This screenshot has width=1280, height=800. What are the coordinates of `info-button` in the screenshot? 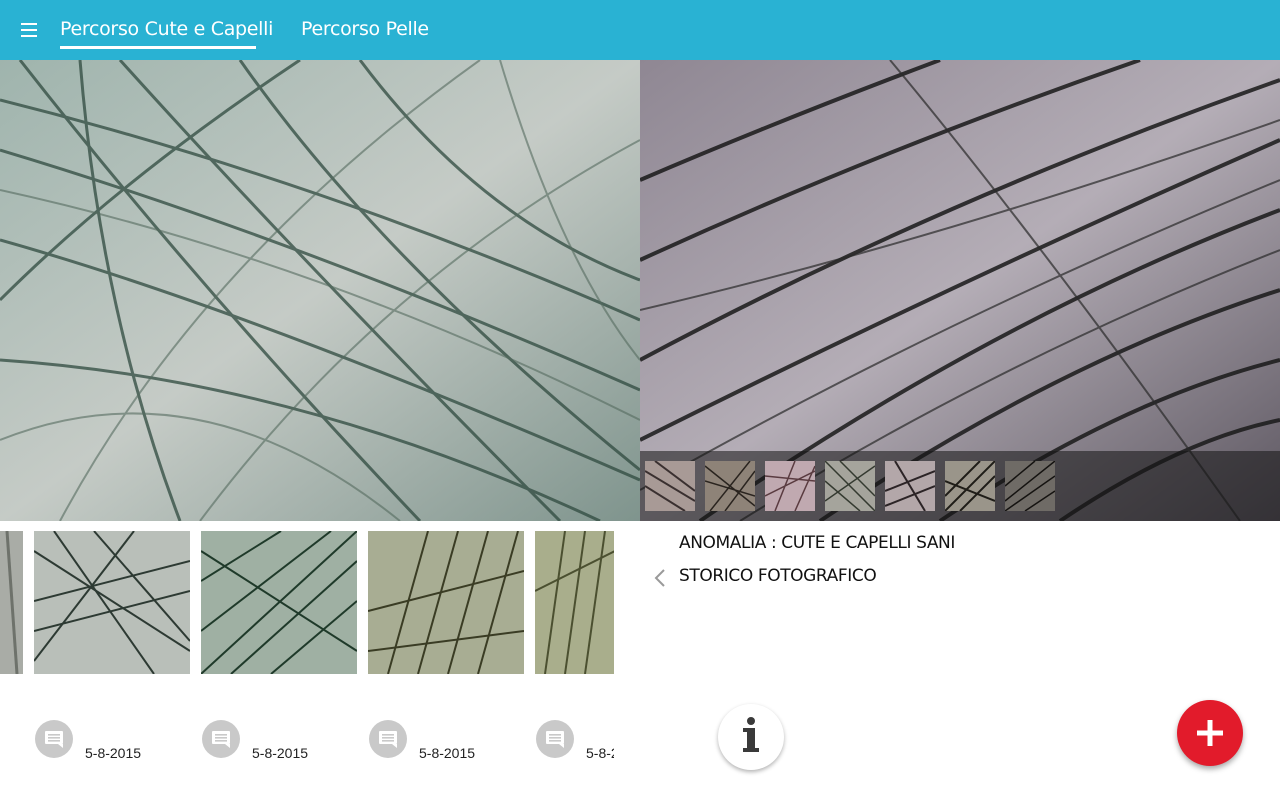 It's located at (751, 737).